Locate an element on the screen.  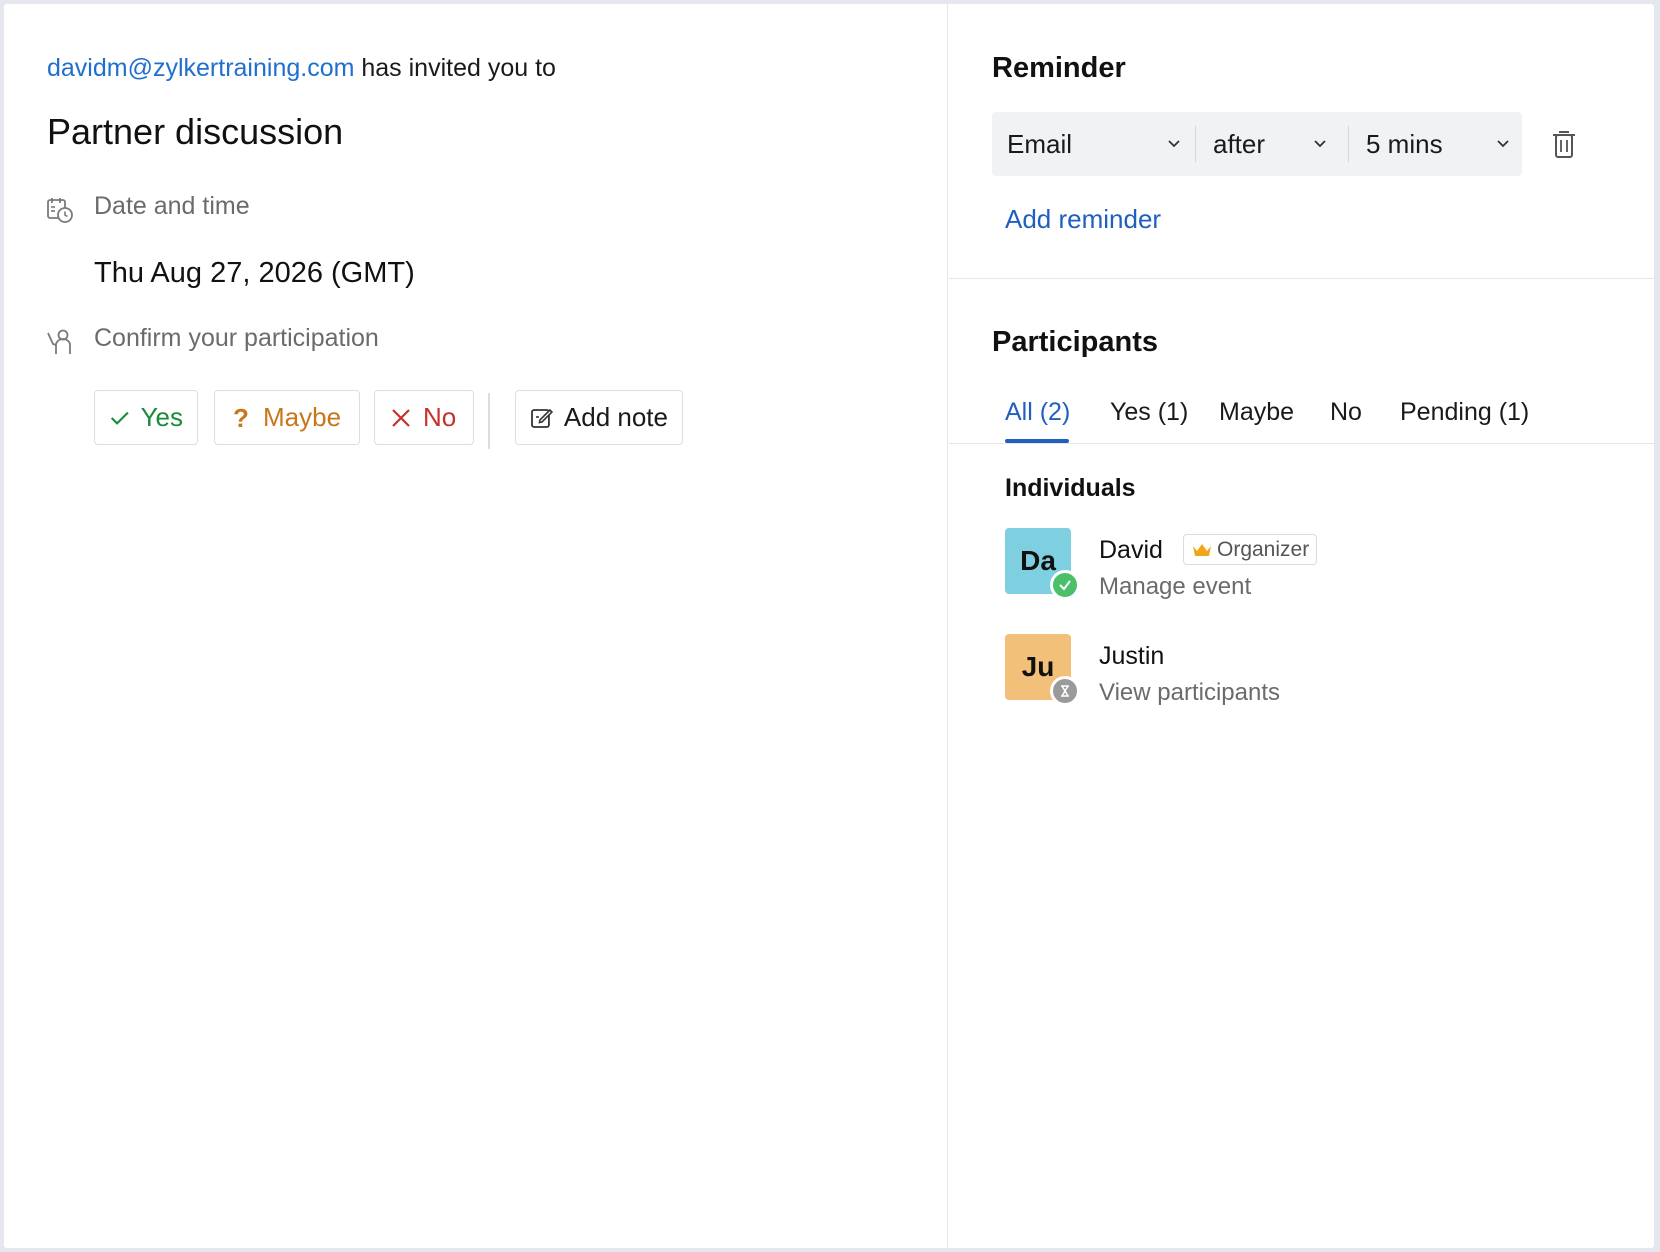
participant-item: Da David Organizer Manage event is located at coordinates (1285, 564).